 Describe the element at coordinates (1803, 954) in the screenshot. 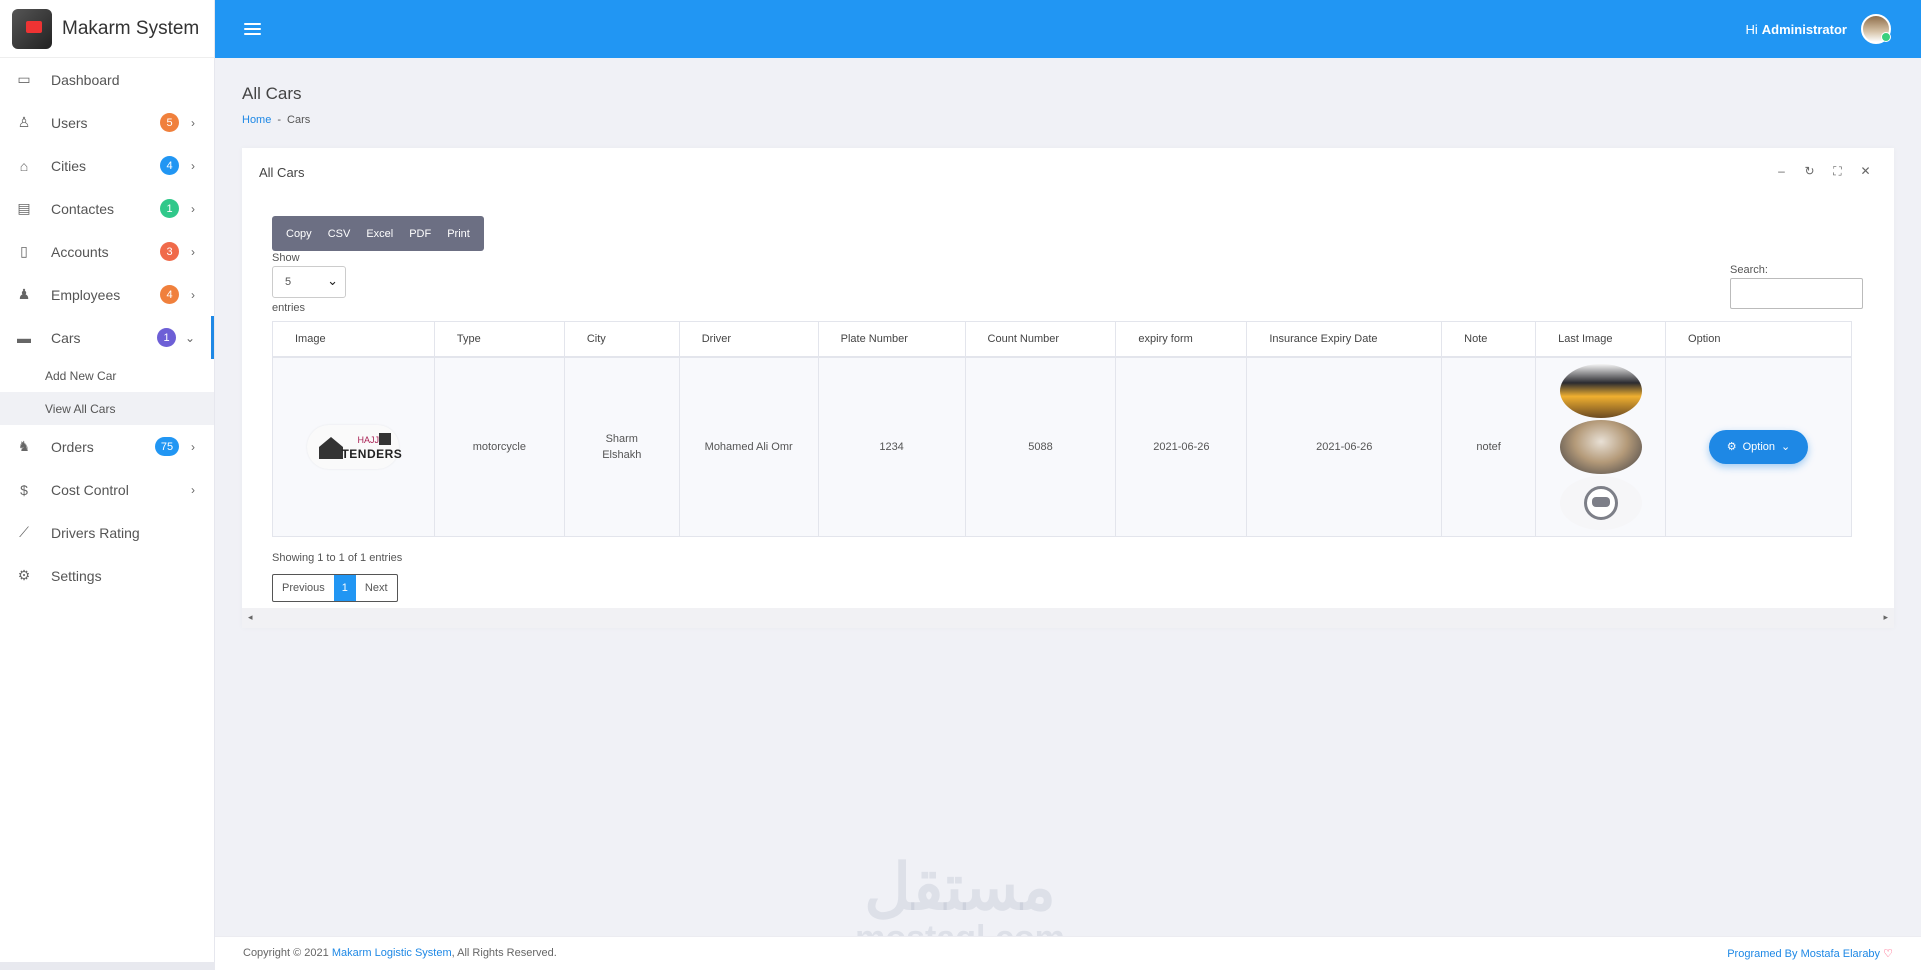

I see `credit-link: Programed By Mostafa Elaraby` at that location.